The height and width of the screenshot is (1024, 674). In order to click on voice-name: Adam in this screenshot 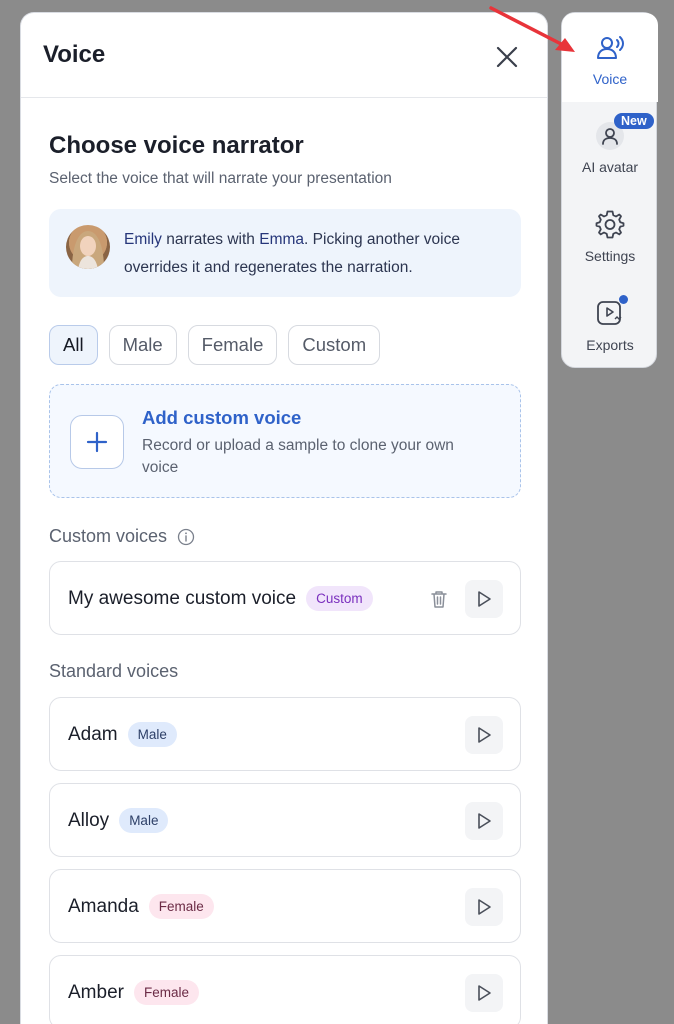, I will do `click(93, 734)`.